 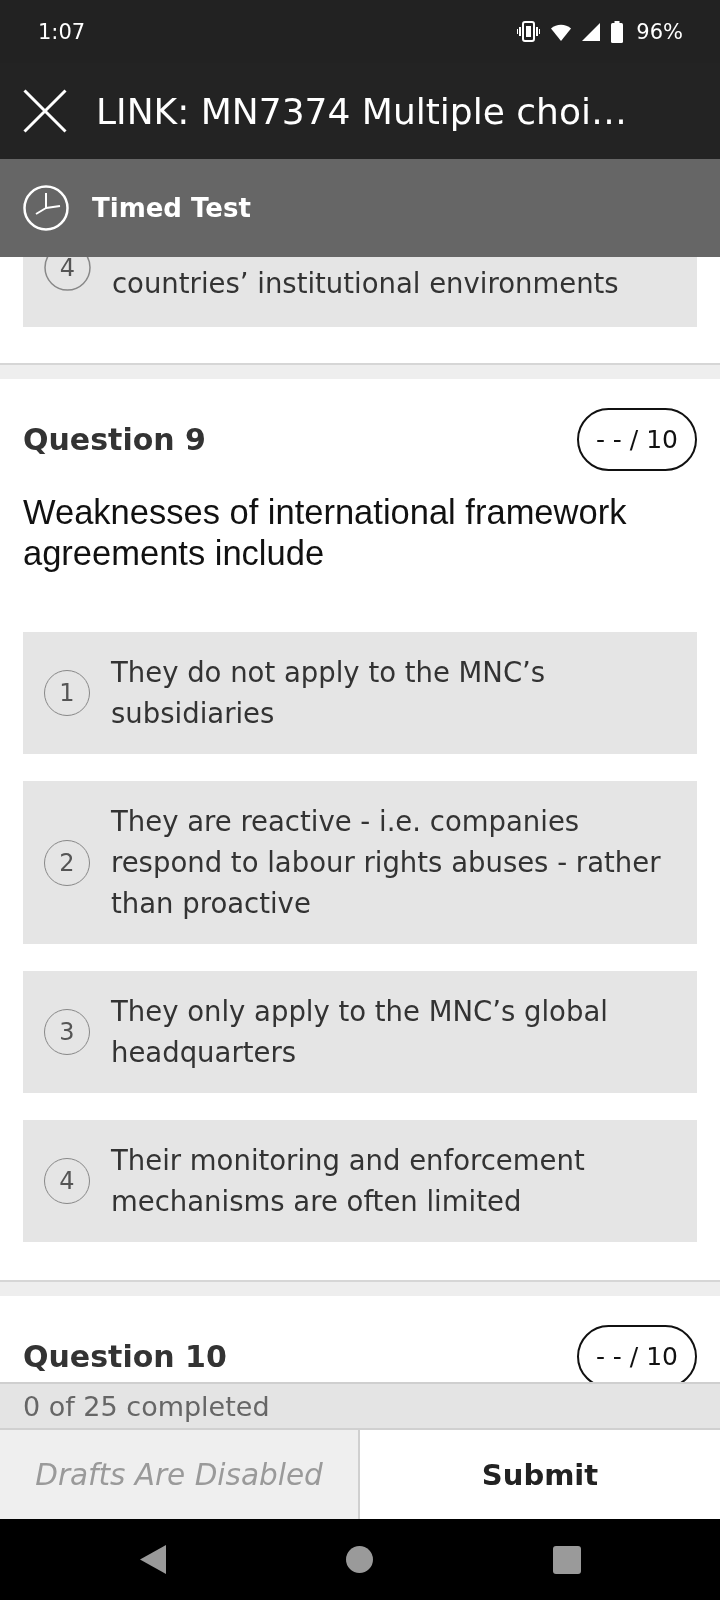 I want to click on option-text: Their monitoring and enforcement mechanisms are often limited, so click(x=348, y=1181).